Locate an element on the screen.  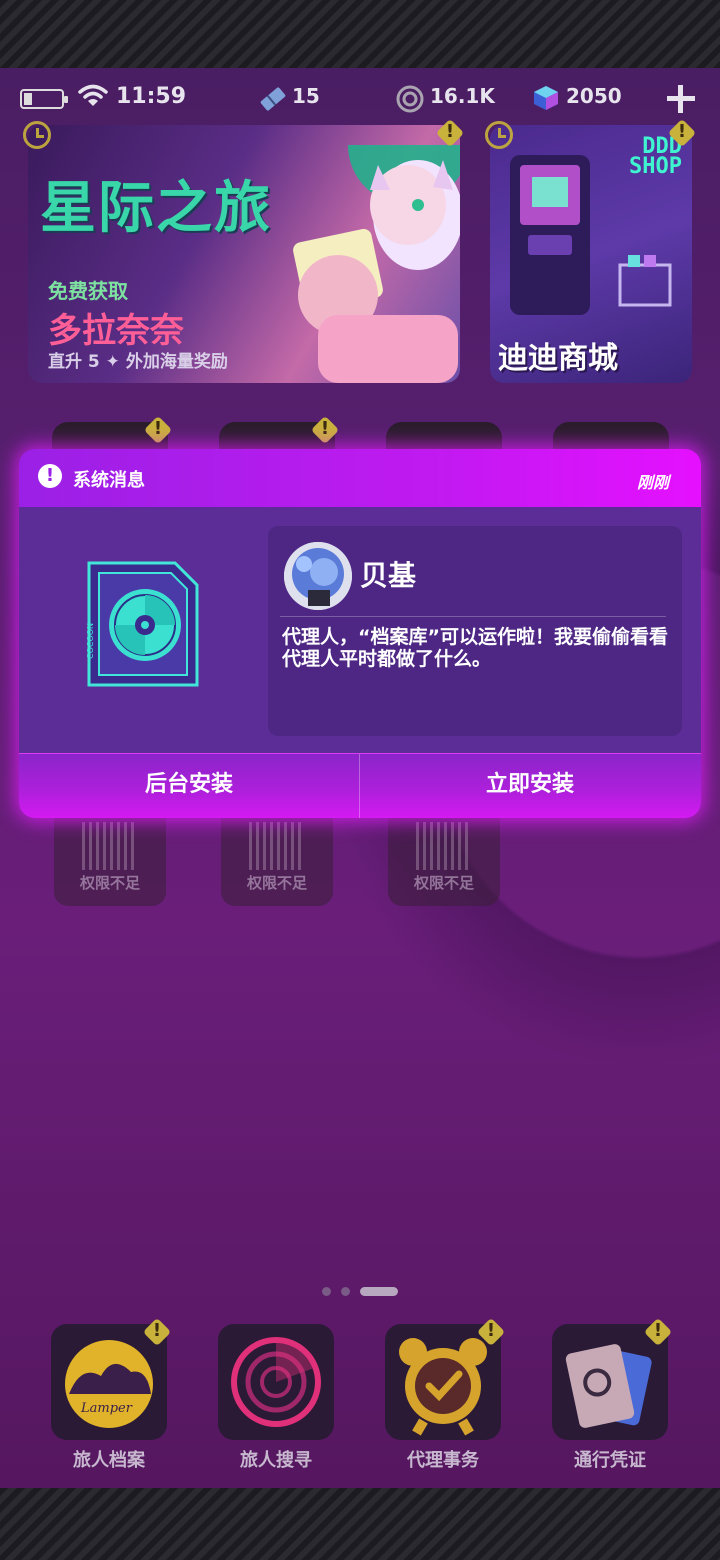
shop-label: 迪迪商城 is located at coordinates (558, 358).